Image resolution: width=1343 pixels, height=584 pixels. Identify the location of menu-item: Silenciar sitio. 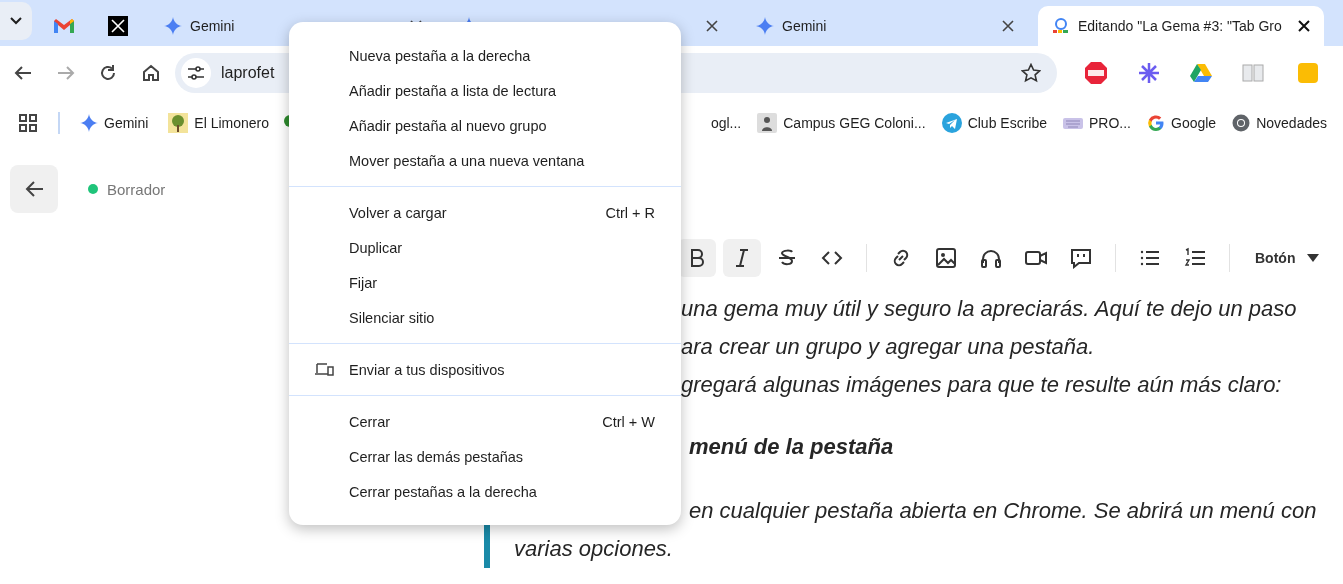
(485, 317).